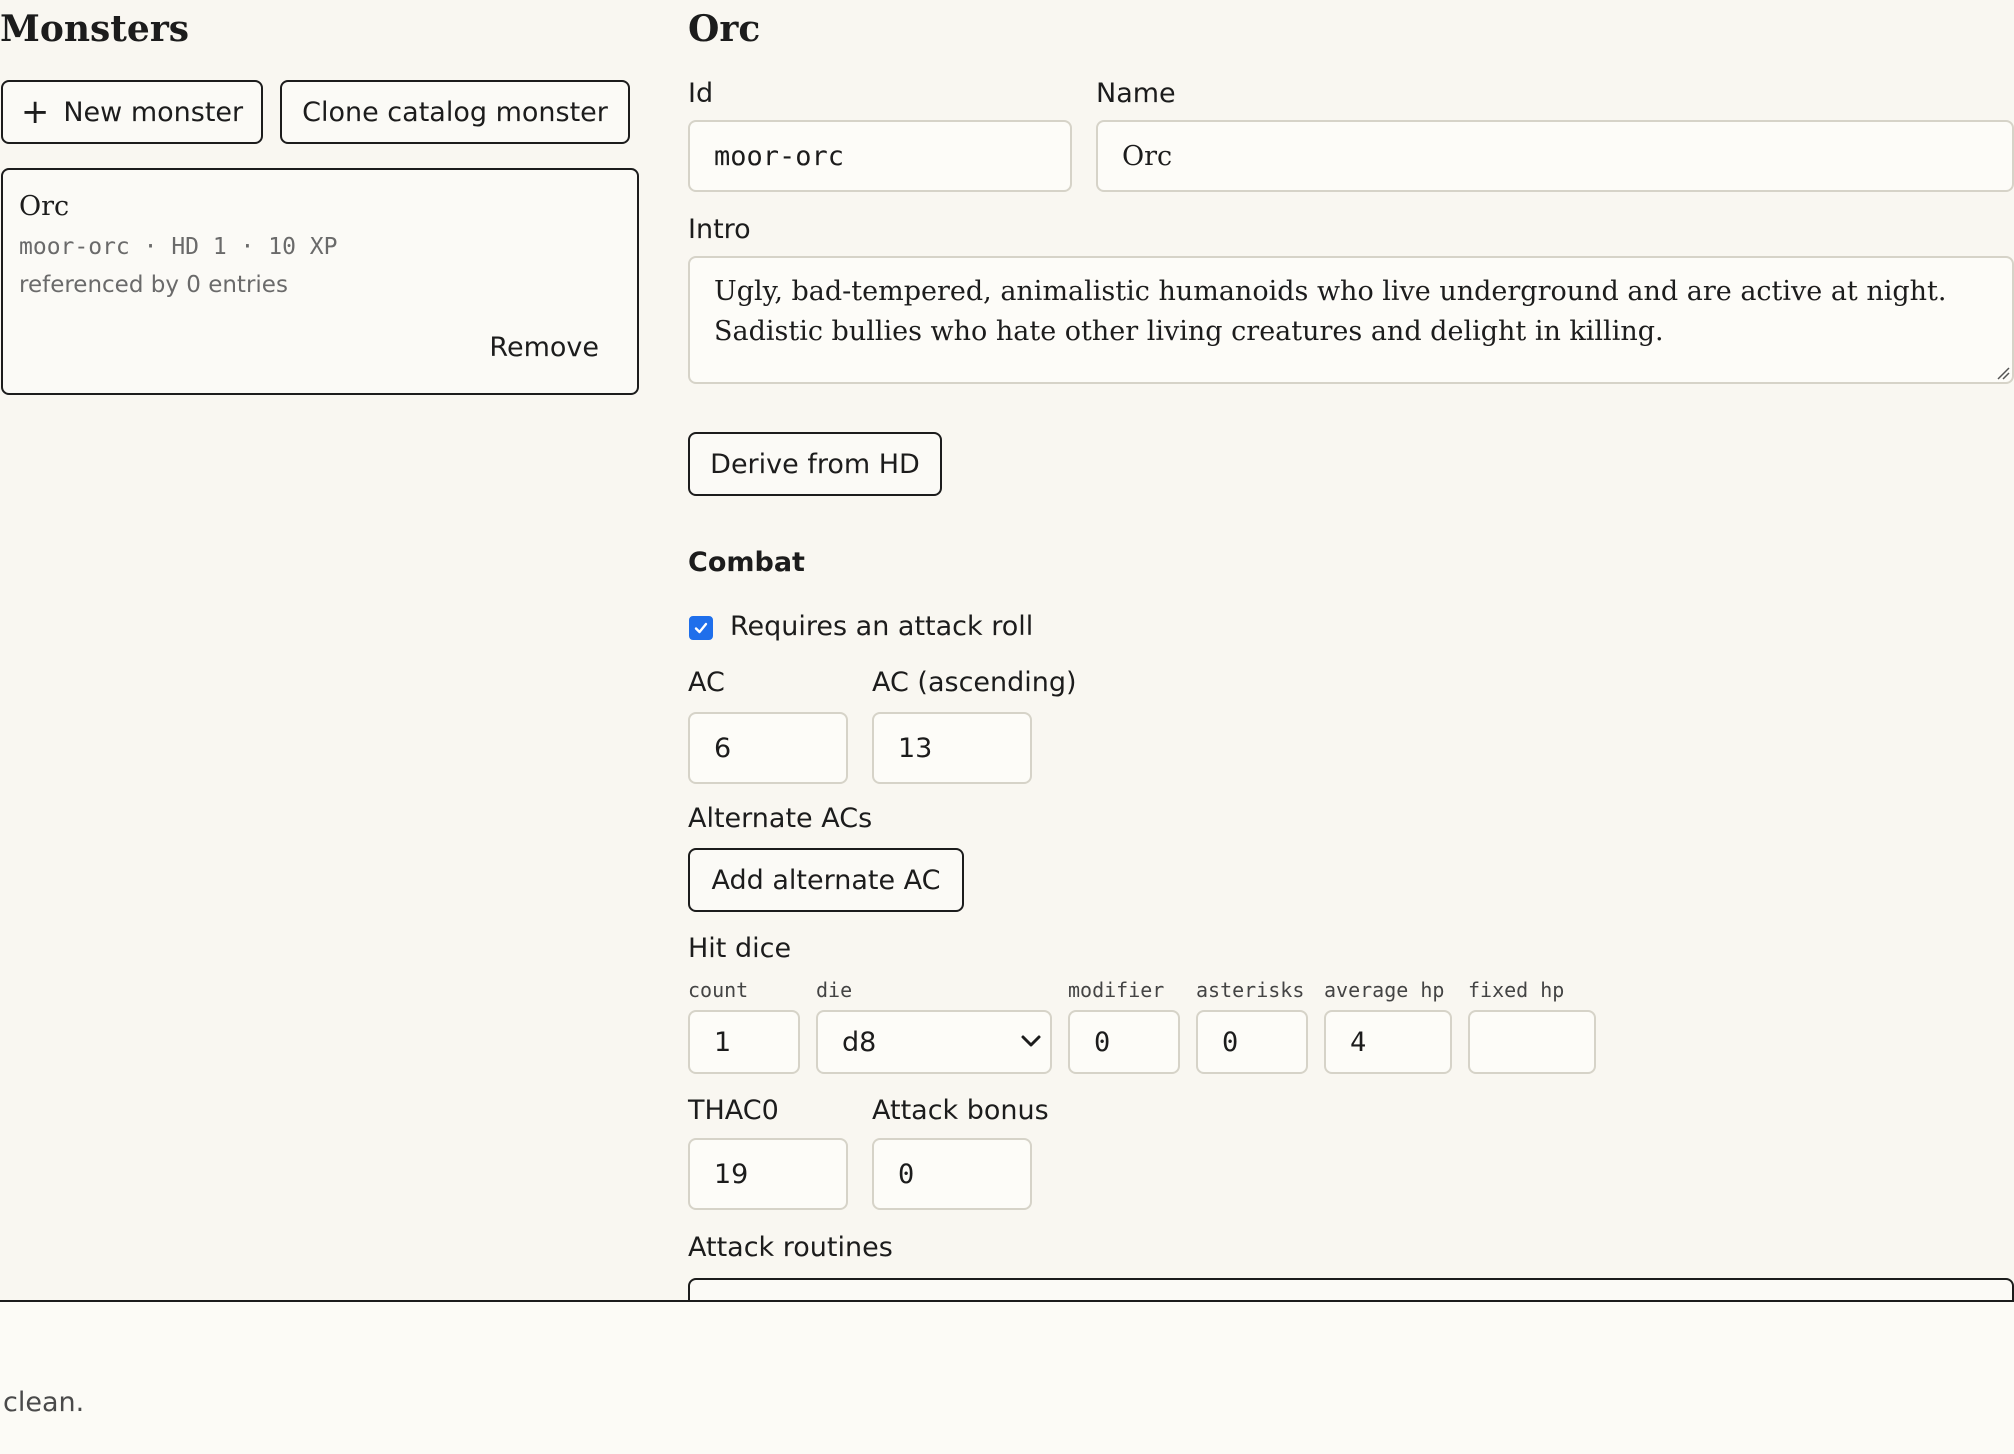 This screenshot has height=1454, width=2014. What do you see at coordinates (701, 93) in the screenshot?
I see `id-label: Id` at bounding box center [701, 93].